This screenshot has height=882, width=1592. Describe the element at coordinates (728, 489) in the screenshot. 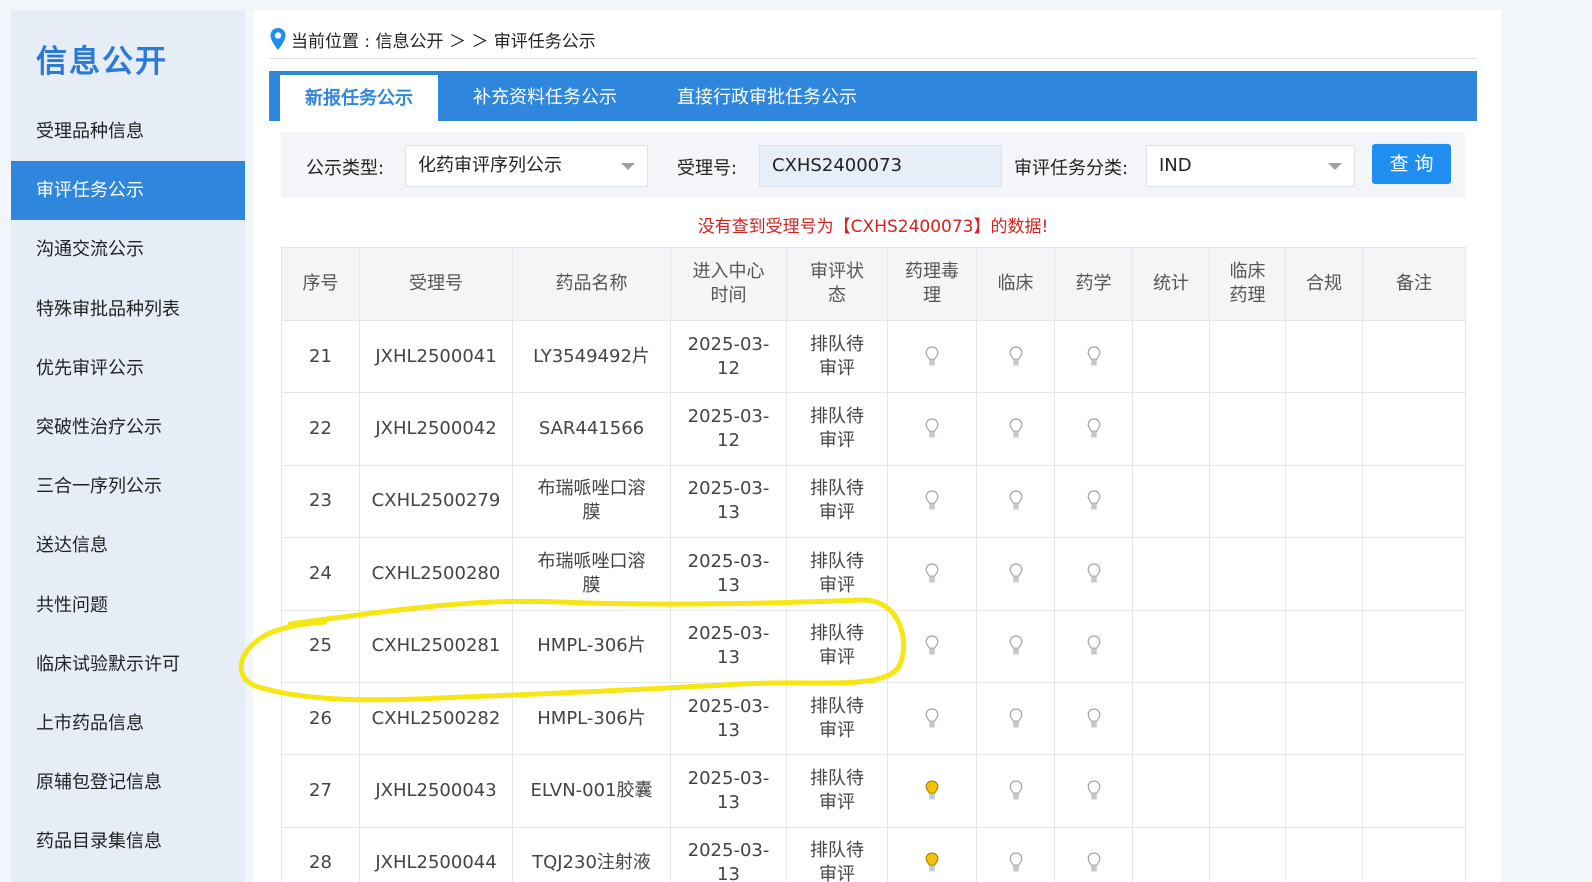

I see `cell-entry-date-text: 2025-03-` at that location.